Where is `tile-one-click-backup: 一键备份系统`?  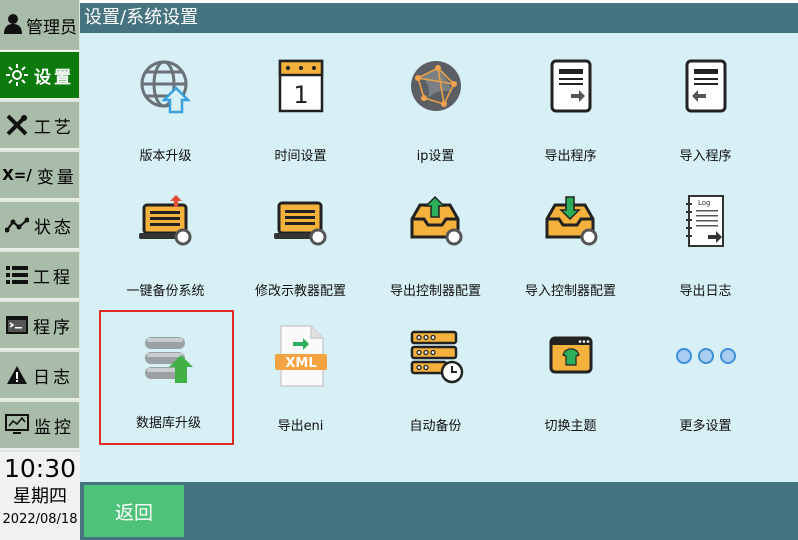 tile-one-click-backup: 一键备份系统 is located at coordinates (165, 245).